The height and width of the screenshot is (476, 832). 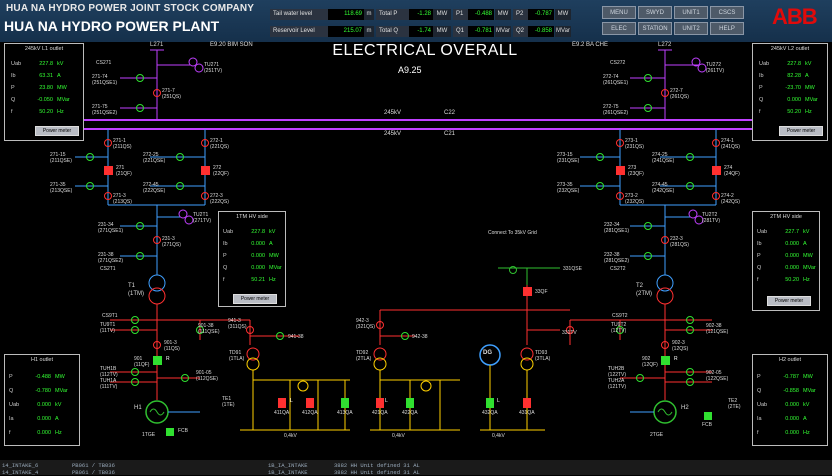 What do you see at coordinates (154, 158) in the screenshot?
I see `label-272-25: 272-25 (221QSE)` at bounding box center [154, 158].